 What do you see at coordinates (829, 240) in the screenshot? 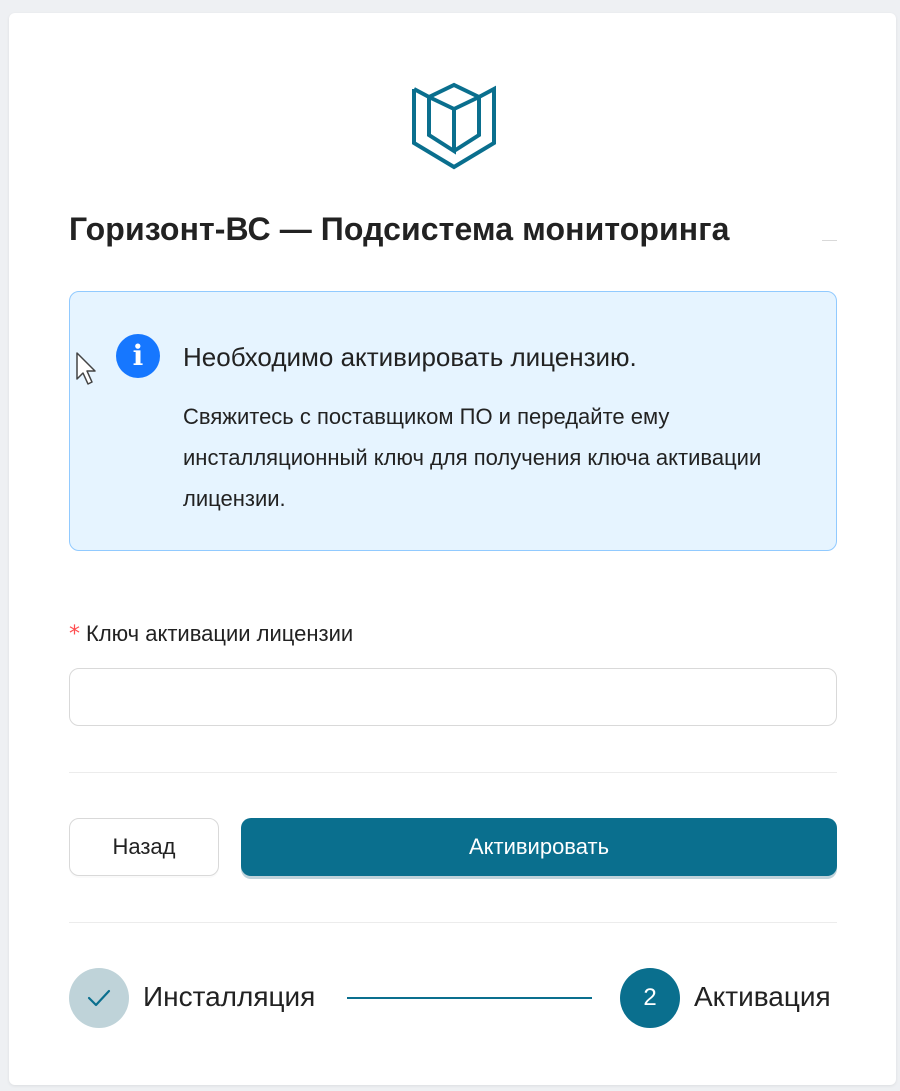
I see `title-divider` at bounding box center [829, 240].